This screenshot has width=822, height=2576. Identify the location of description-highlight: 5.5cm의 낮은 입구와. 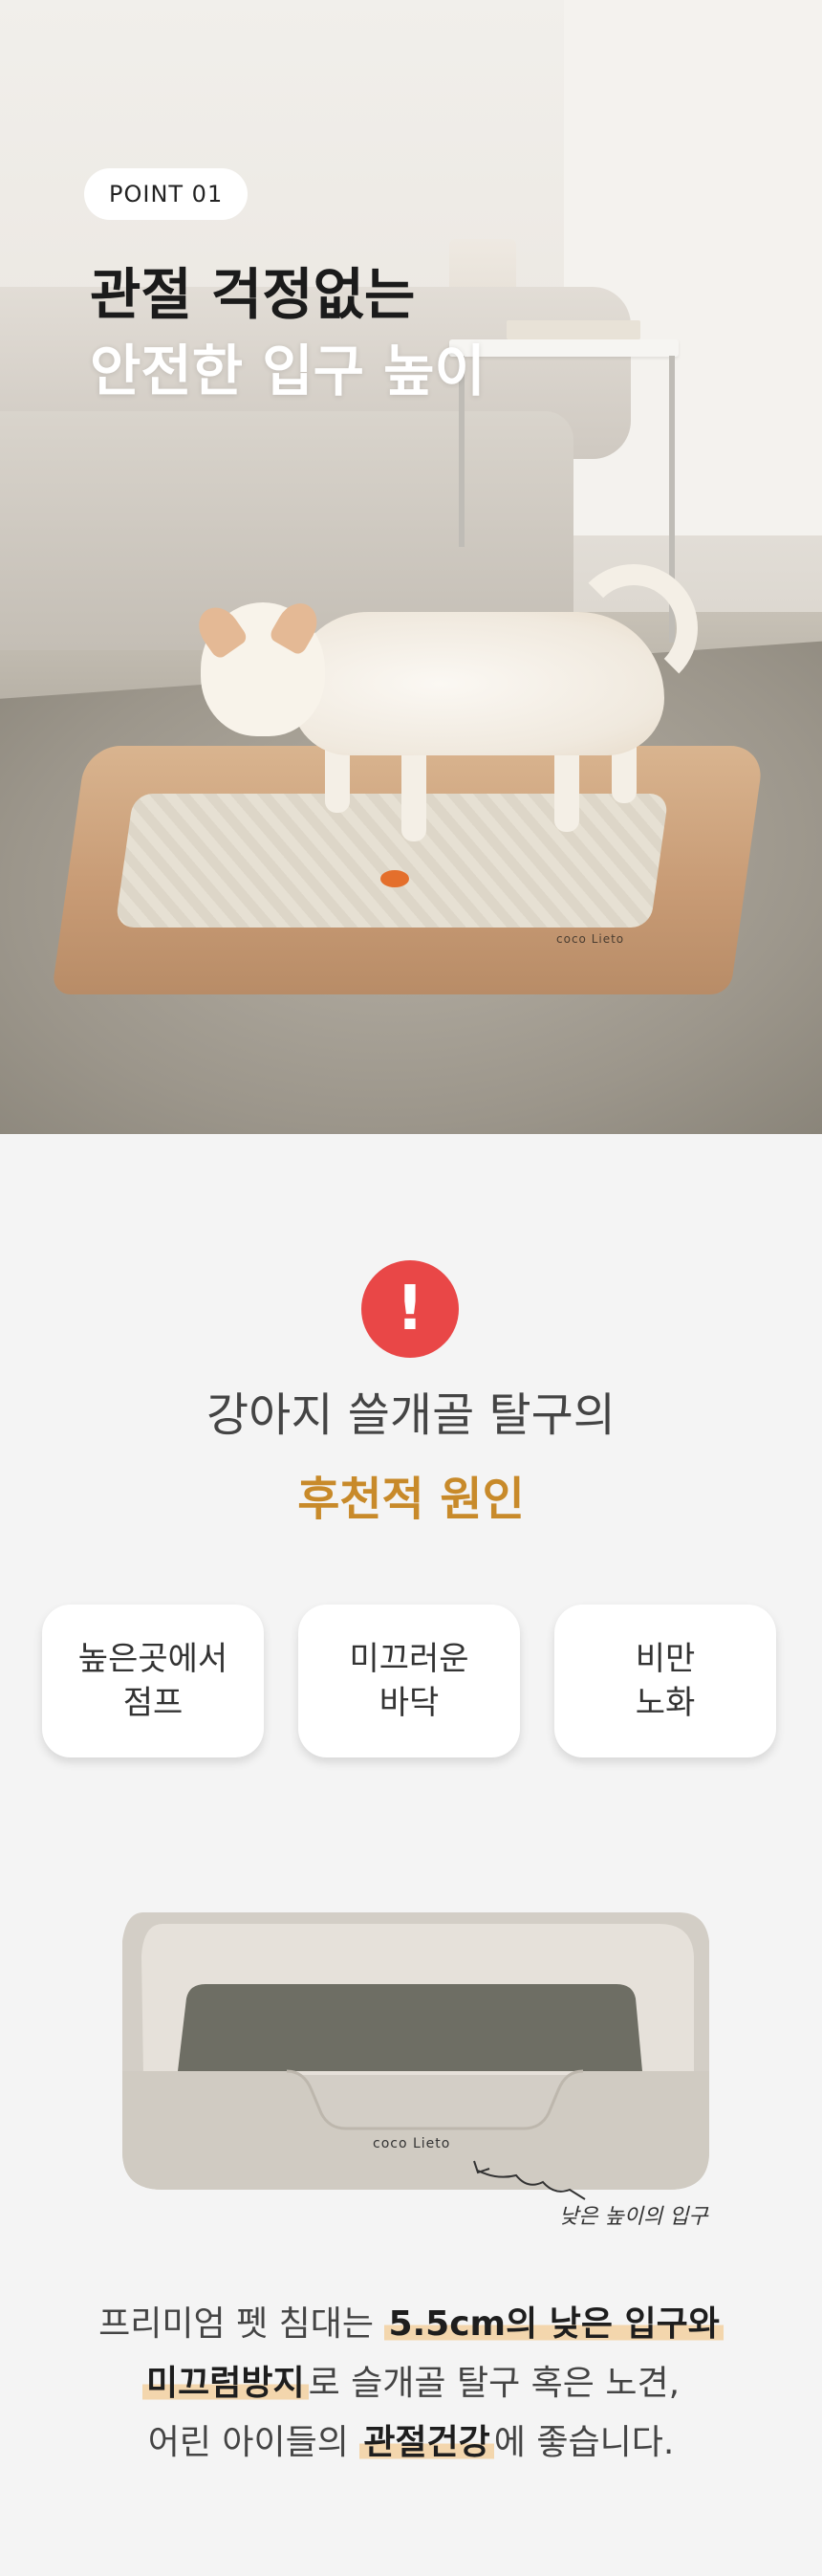
(554, 2324).